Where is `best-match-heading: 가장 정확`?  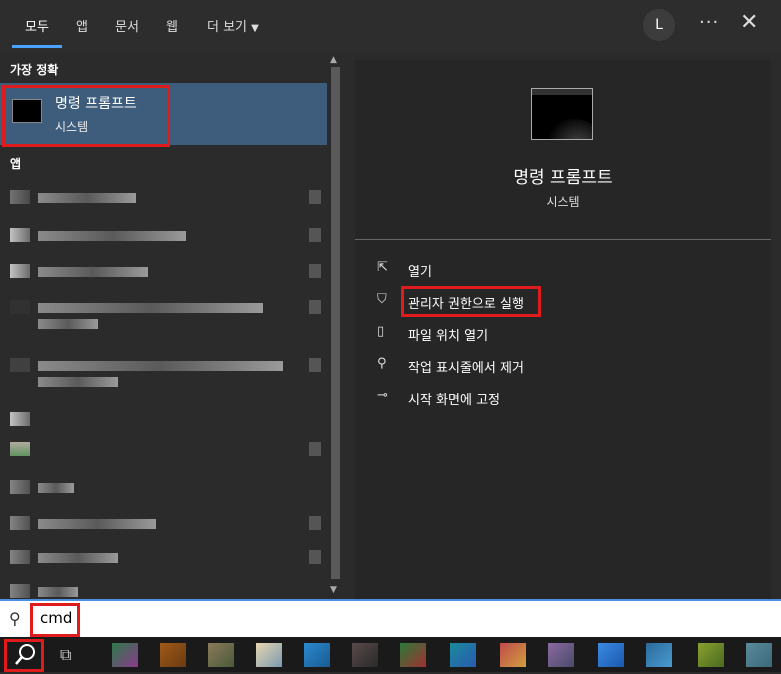
best-match-heading: 가장 정확 is located at coordinates (34, 70).